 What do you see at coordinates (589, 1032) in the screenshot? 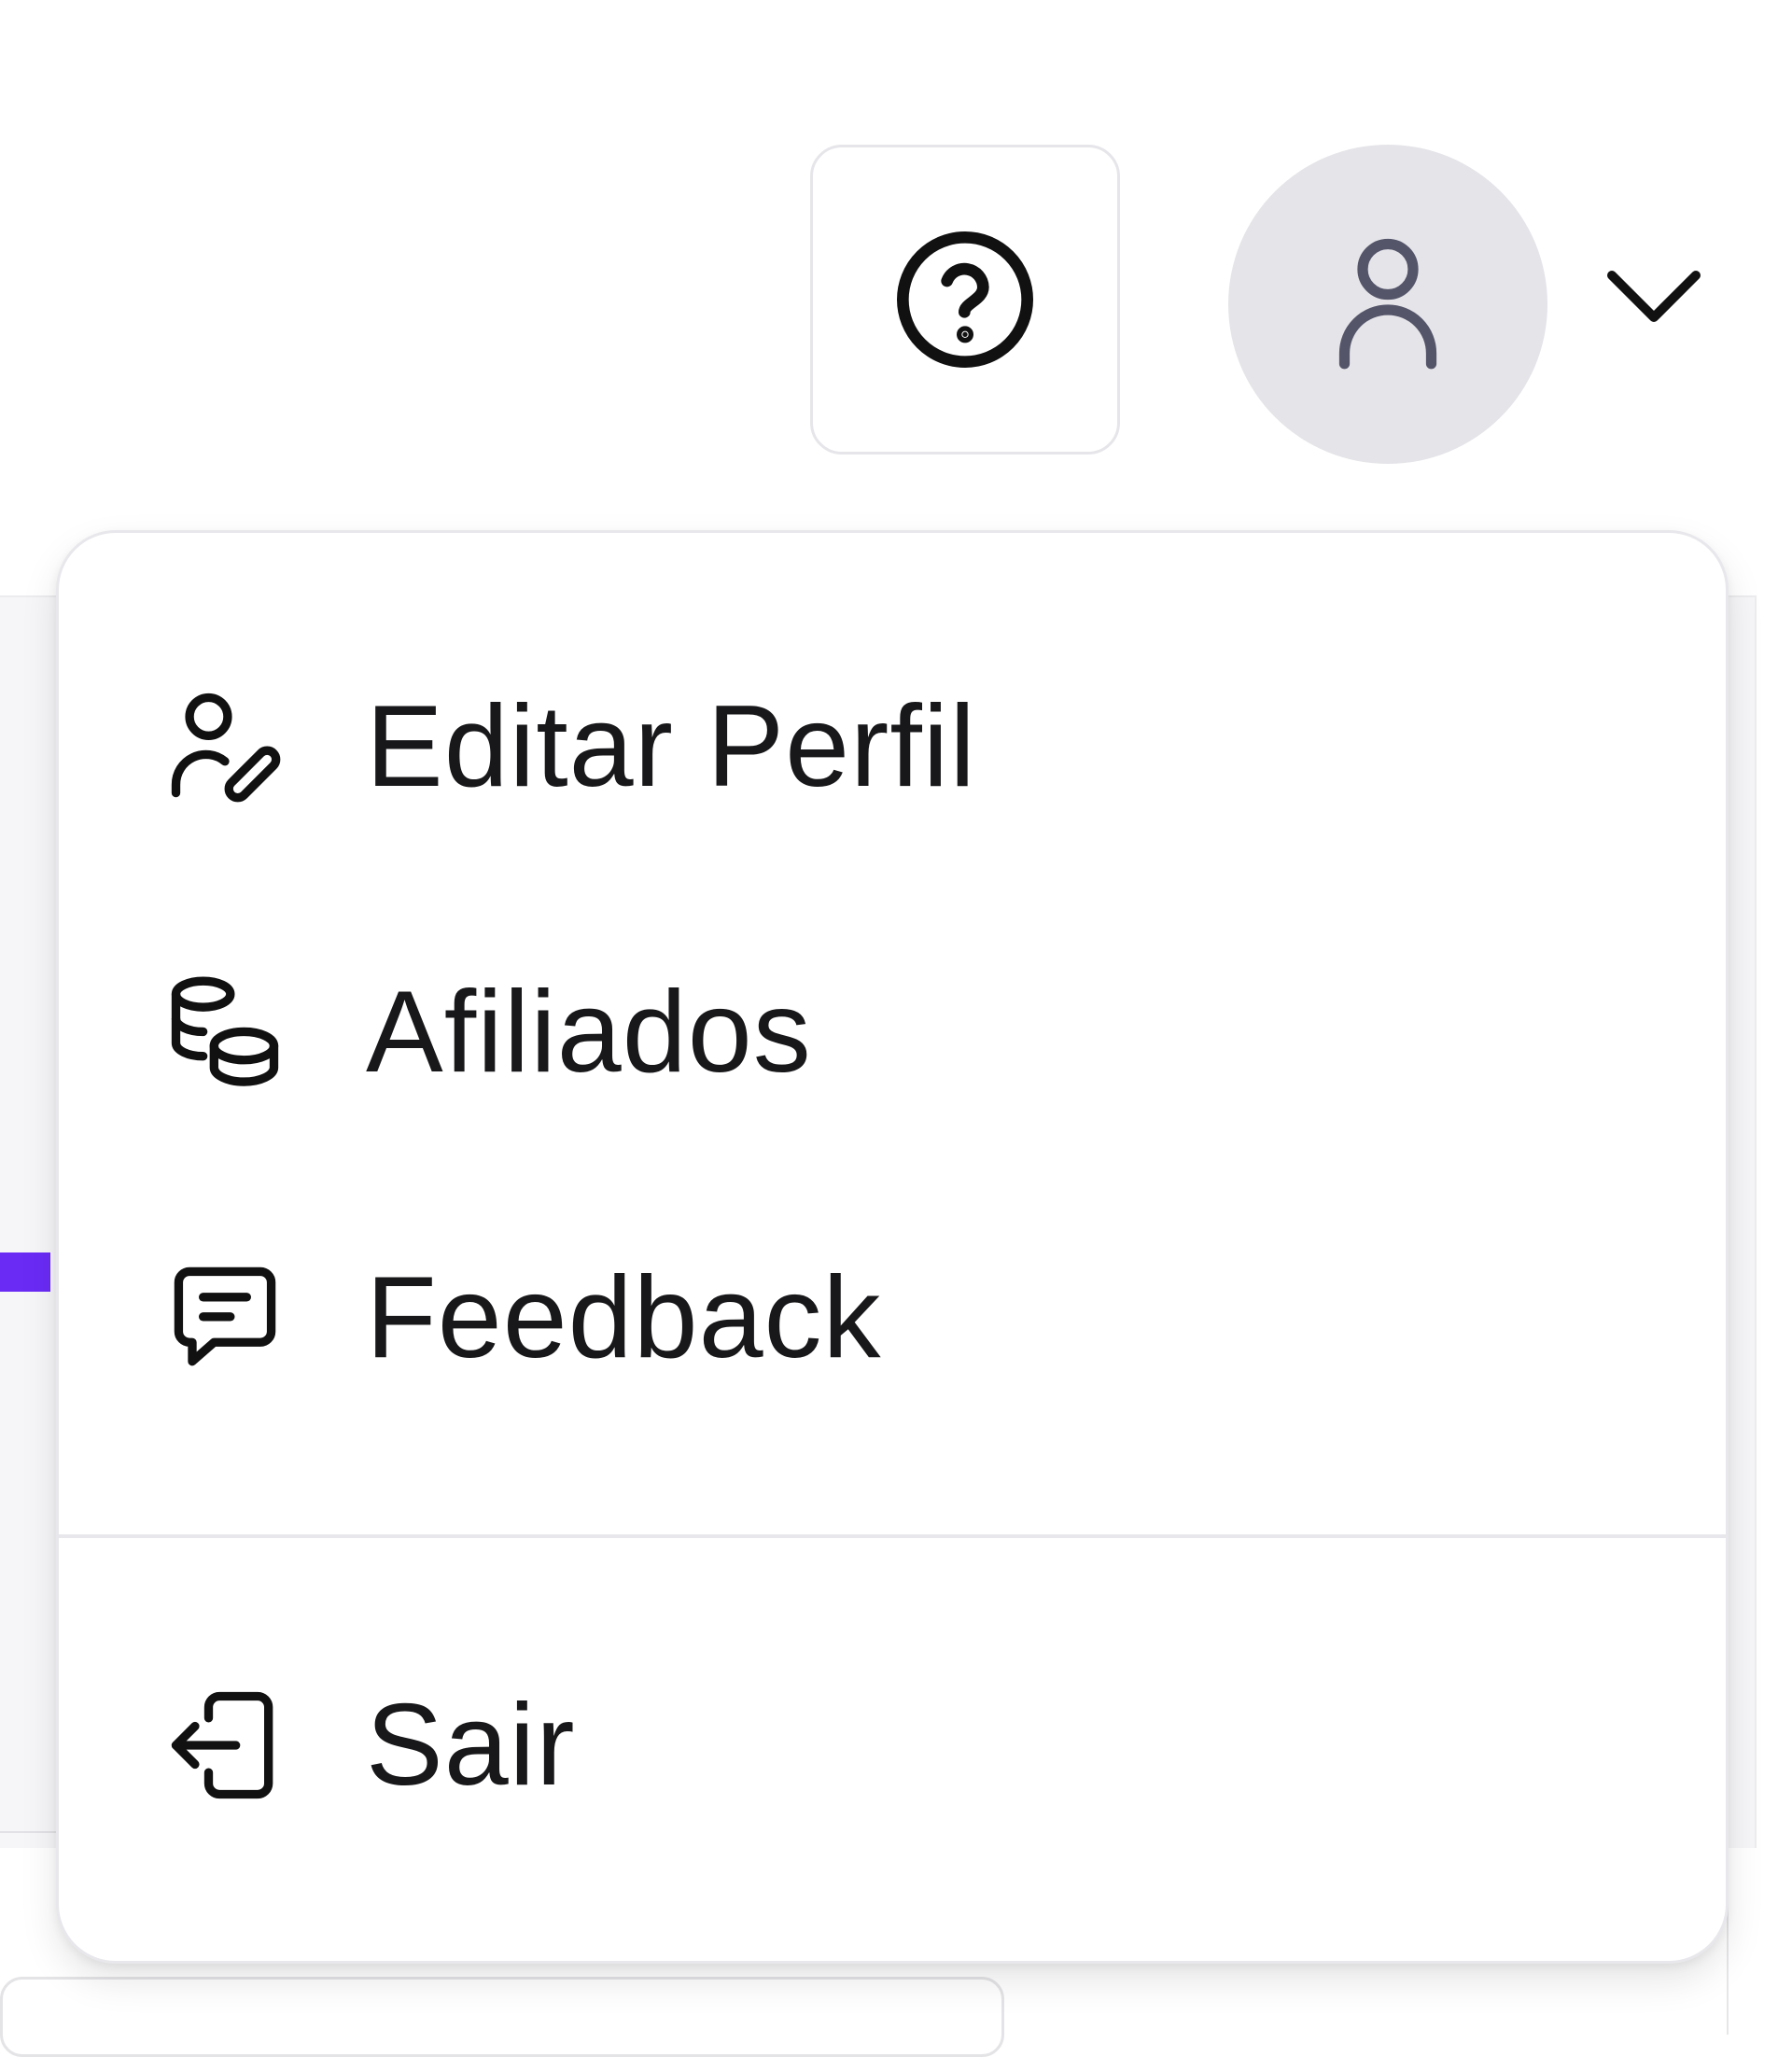
I see `menu-item-label: Afiliados` at bounding box center [589, 1032].